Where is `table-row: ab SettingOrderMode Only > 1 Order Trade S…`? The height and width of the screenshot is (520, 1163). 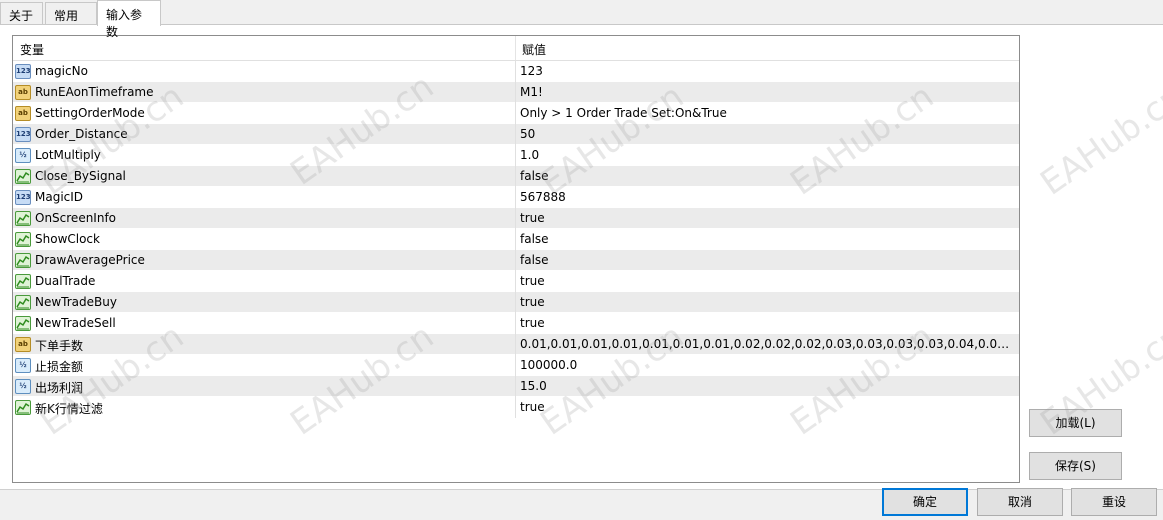 table-row: ab SettingOrderMode Only > 1 Order Trade S… is located at coordinates (516, 113).